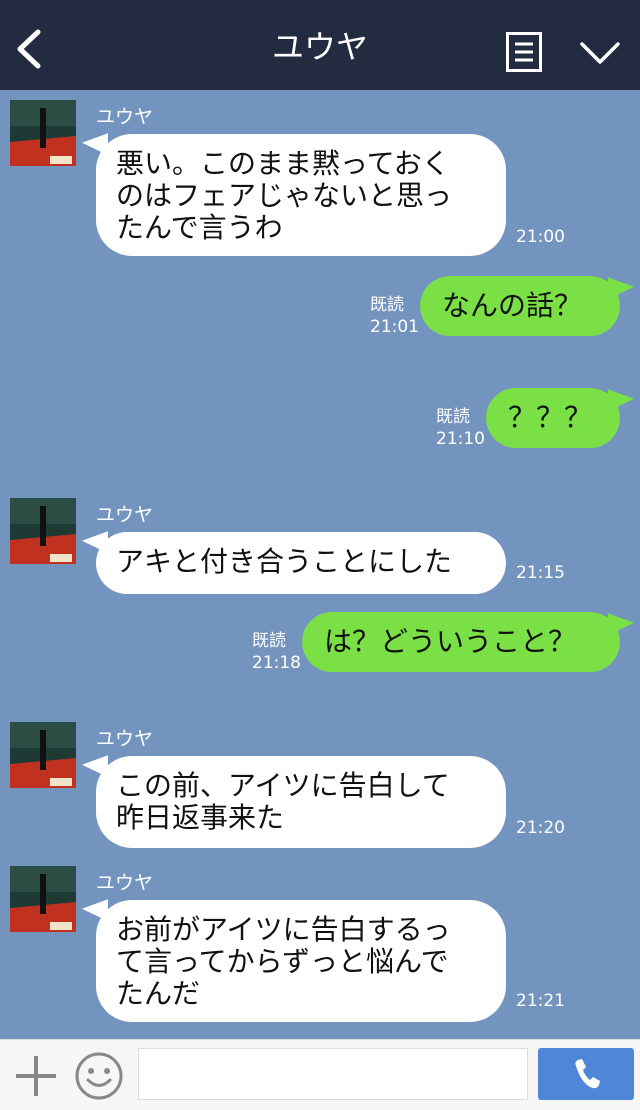  What do you see at coordinates (460, 439) in the screenshot?
I see `message-time: 21:10` at bounding box center [460, 439].